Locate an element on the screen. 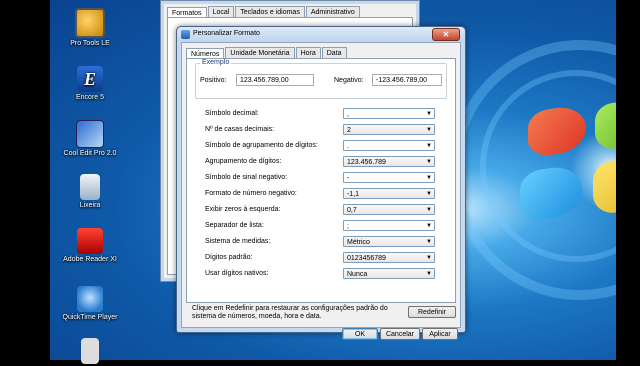  digit-grouping-combo: 123.456.789 ▼ is located at coordinates (389, 161).